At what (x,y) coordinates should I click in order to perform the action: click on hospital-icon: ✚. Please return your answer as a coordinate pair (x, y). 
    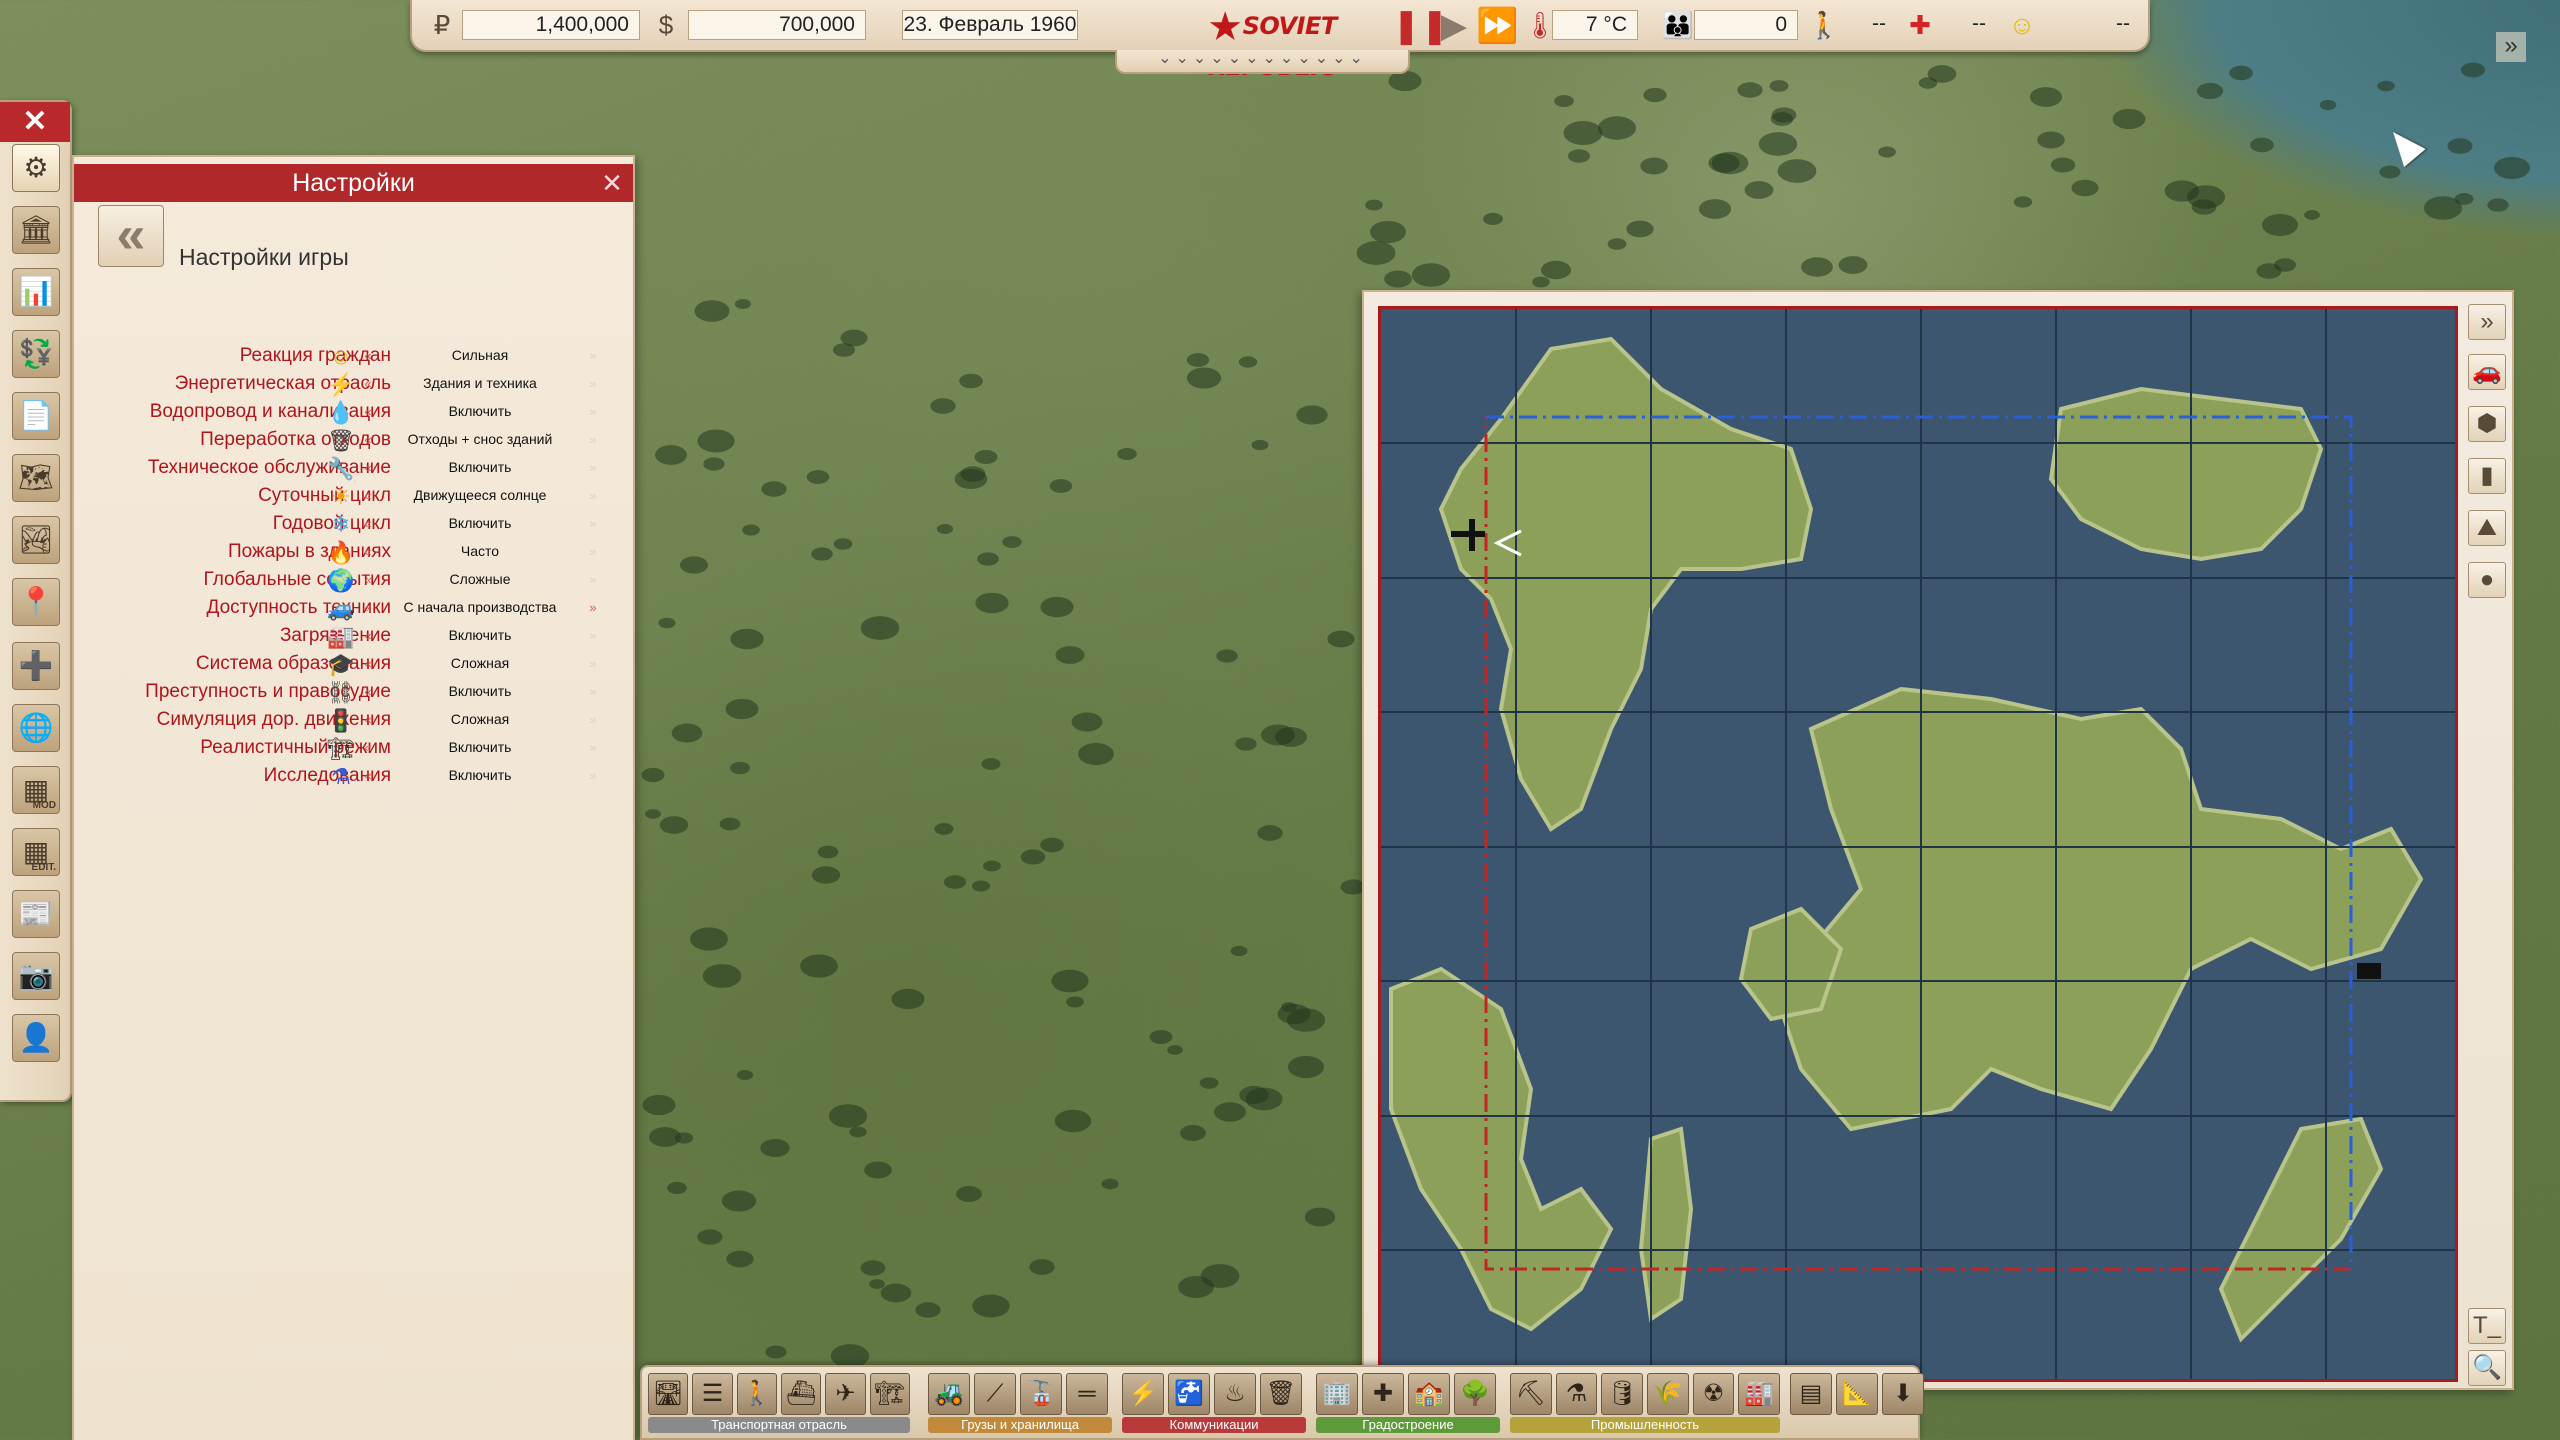
    Looking at the image, I should click on (1383, 1394).